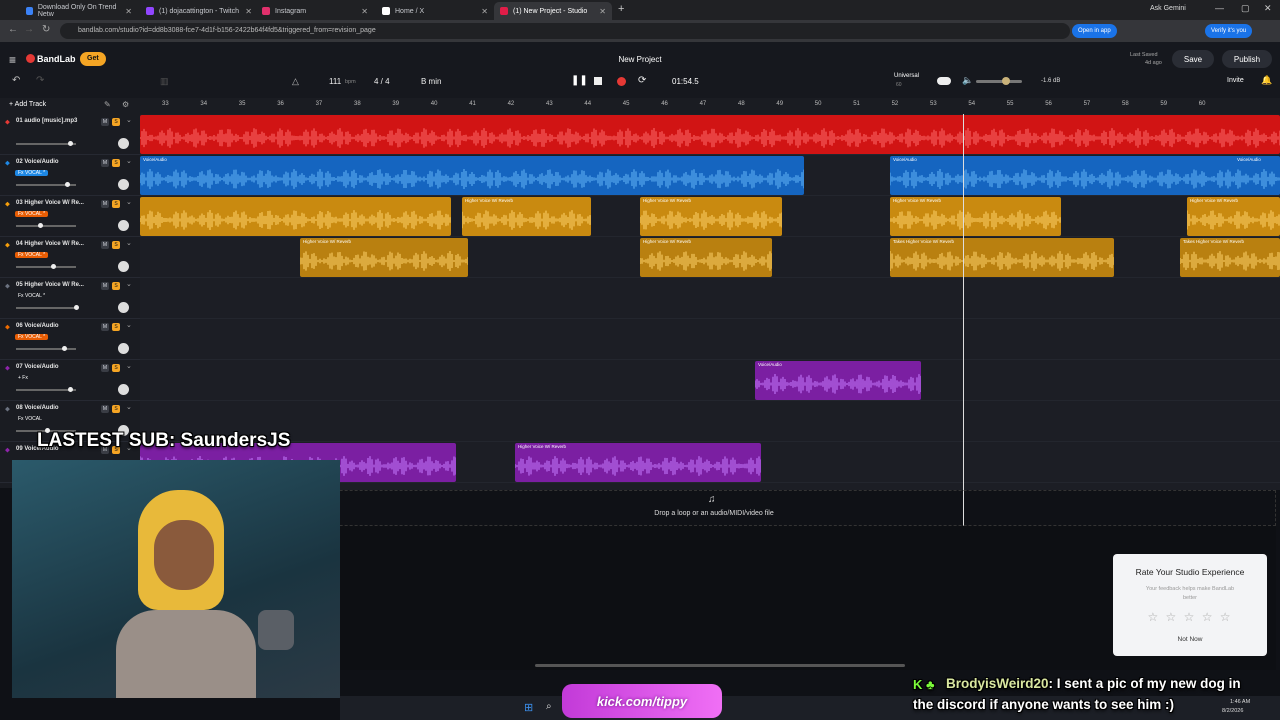 Image resolution: width=1280 pixels, height=720 pixels. I want to click on menu-icon: ≡, so click(12, 60).